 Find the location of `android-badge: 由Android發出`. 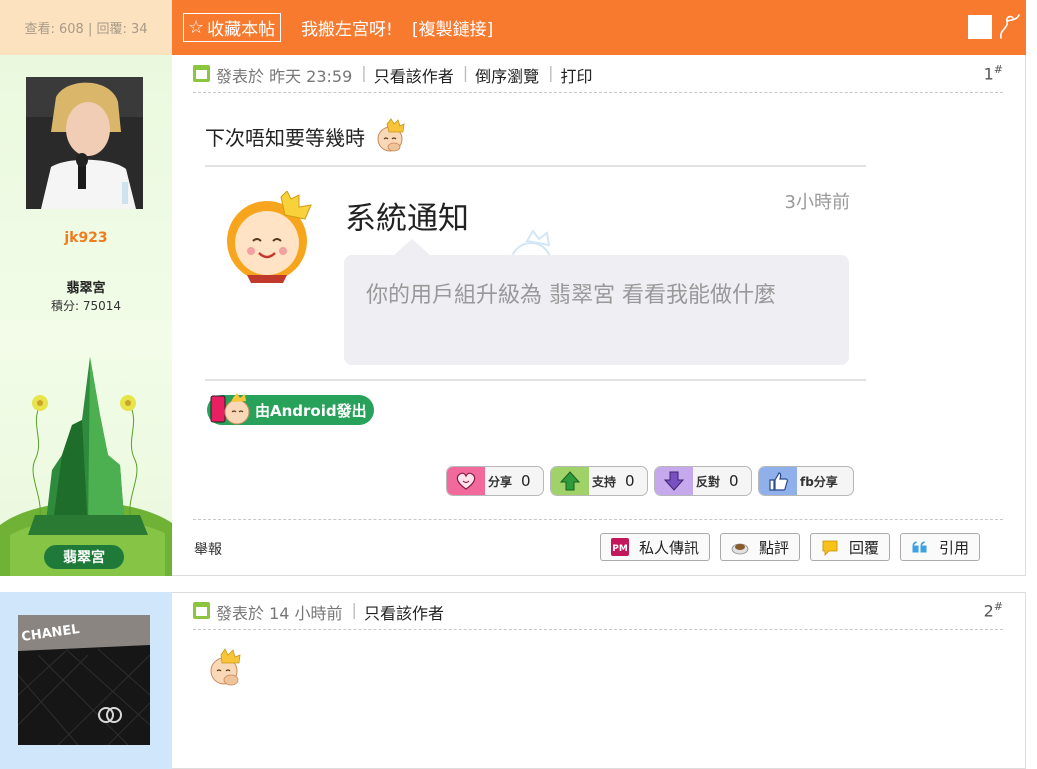

android-badge: 由Android發出 is located at coordinates (290, 409).